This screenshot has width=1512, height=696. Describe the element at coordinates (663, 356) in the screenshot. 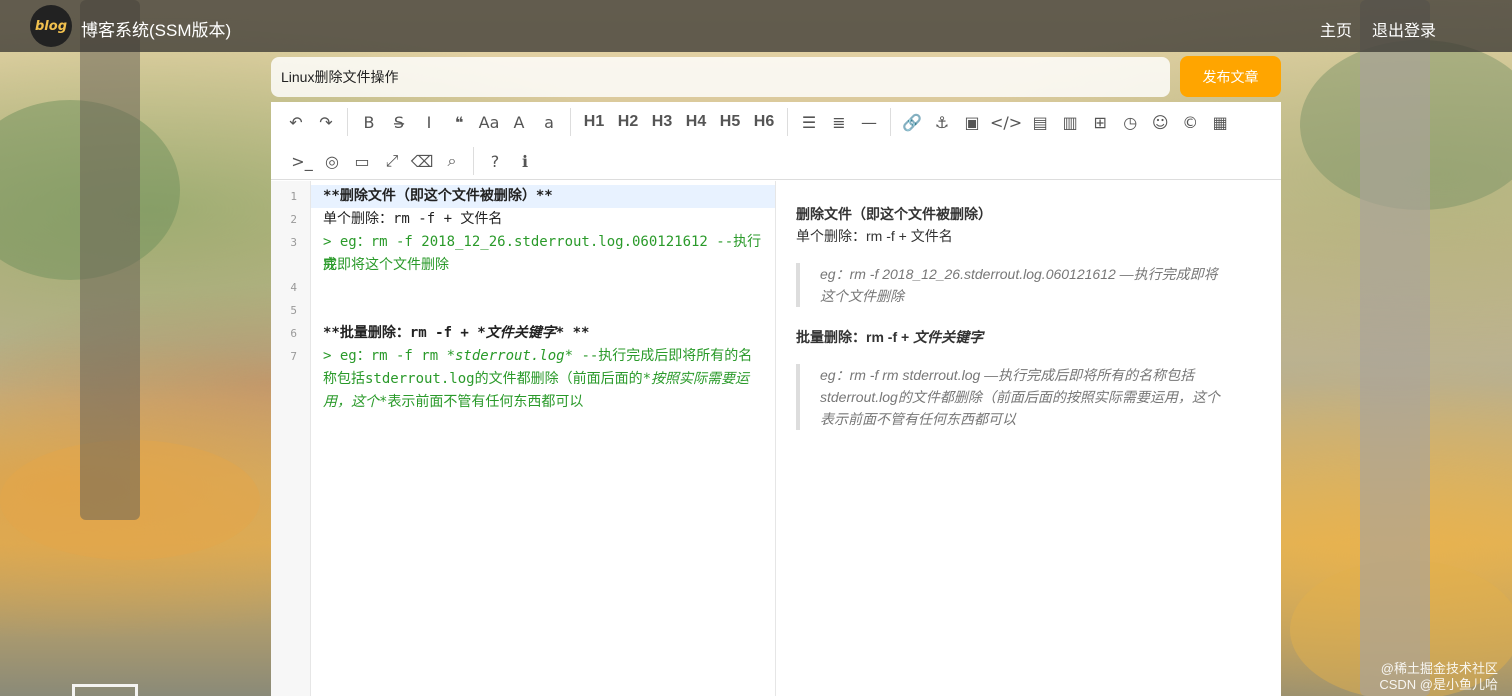

I see `code-text: --执行完成后即将所有的名` at that location.